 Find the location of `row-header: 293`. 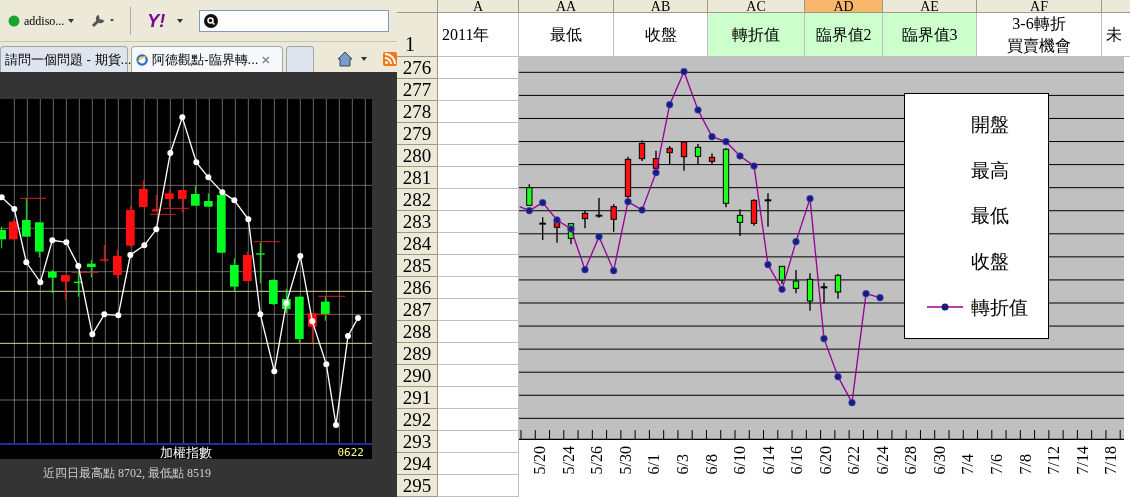

row-header: 293 is located at coordinates (417, 442).